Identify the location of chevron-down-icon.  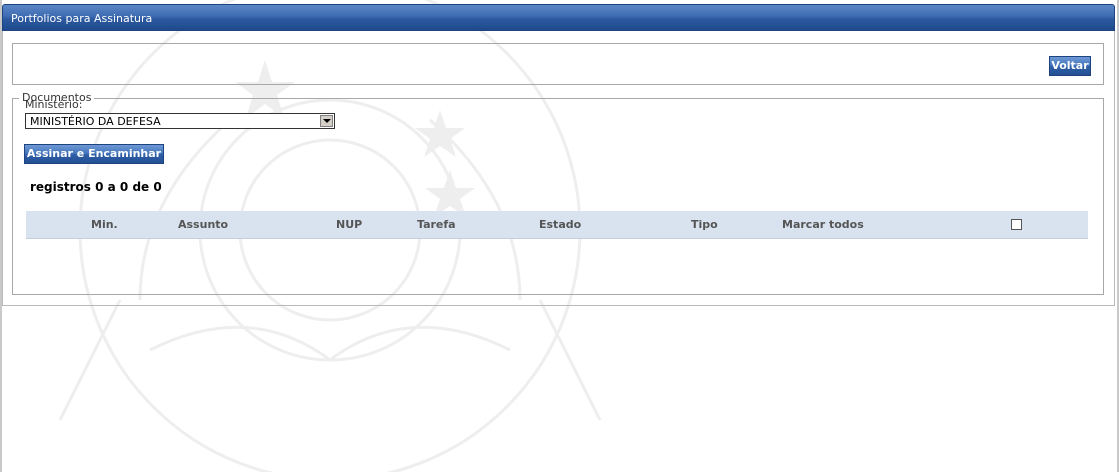
(326, 121).